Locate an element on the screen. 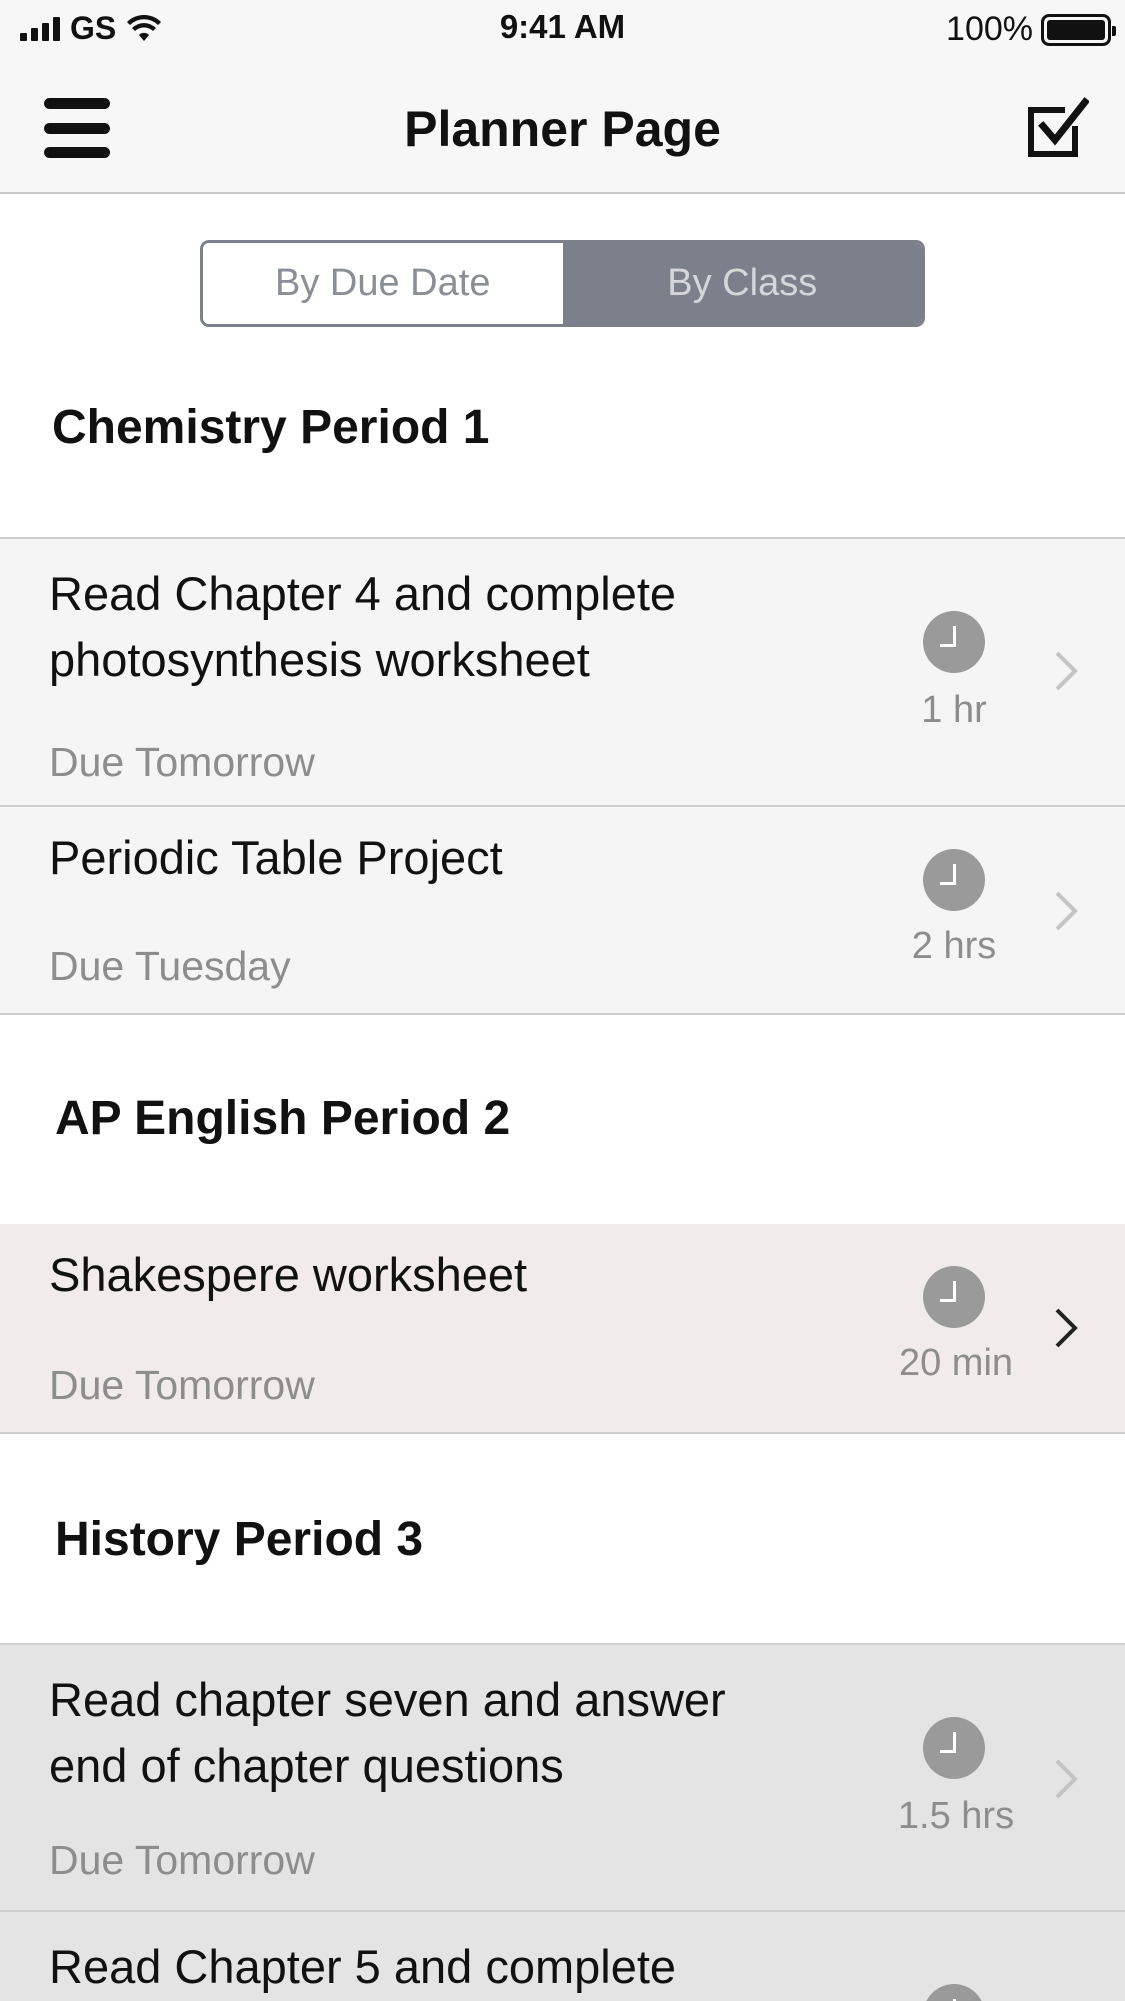 The width and height of the screenshot is (1125, 2001). battery-percentage: 100% is located at coordinates (989, 29).